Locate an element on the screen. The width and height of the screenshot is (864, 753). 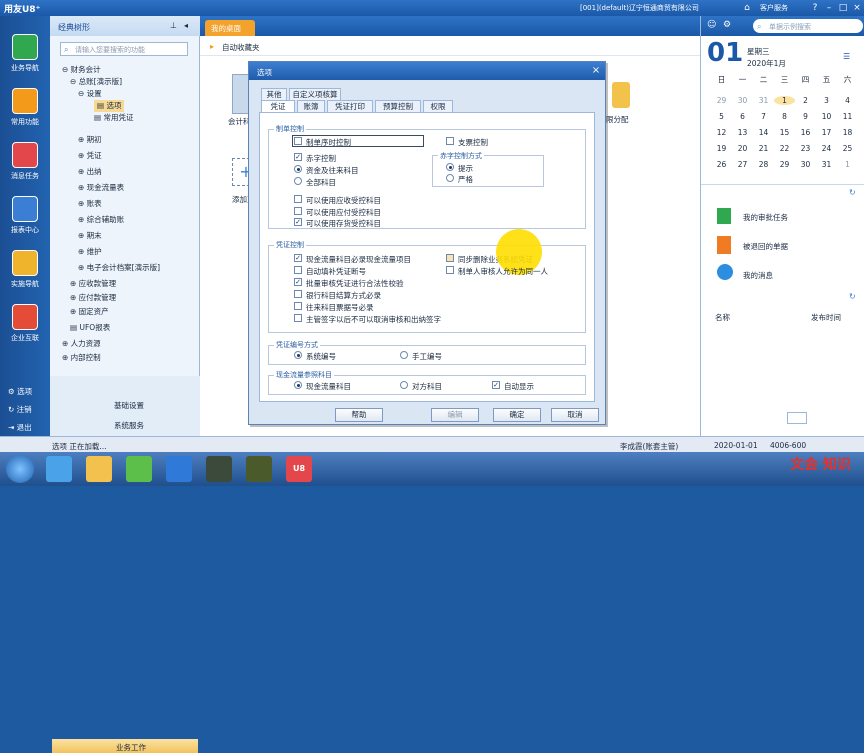
basic-settings-tab: 基础设置 is located at coordinates (129, 405).